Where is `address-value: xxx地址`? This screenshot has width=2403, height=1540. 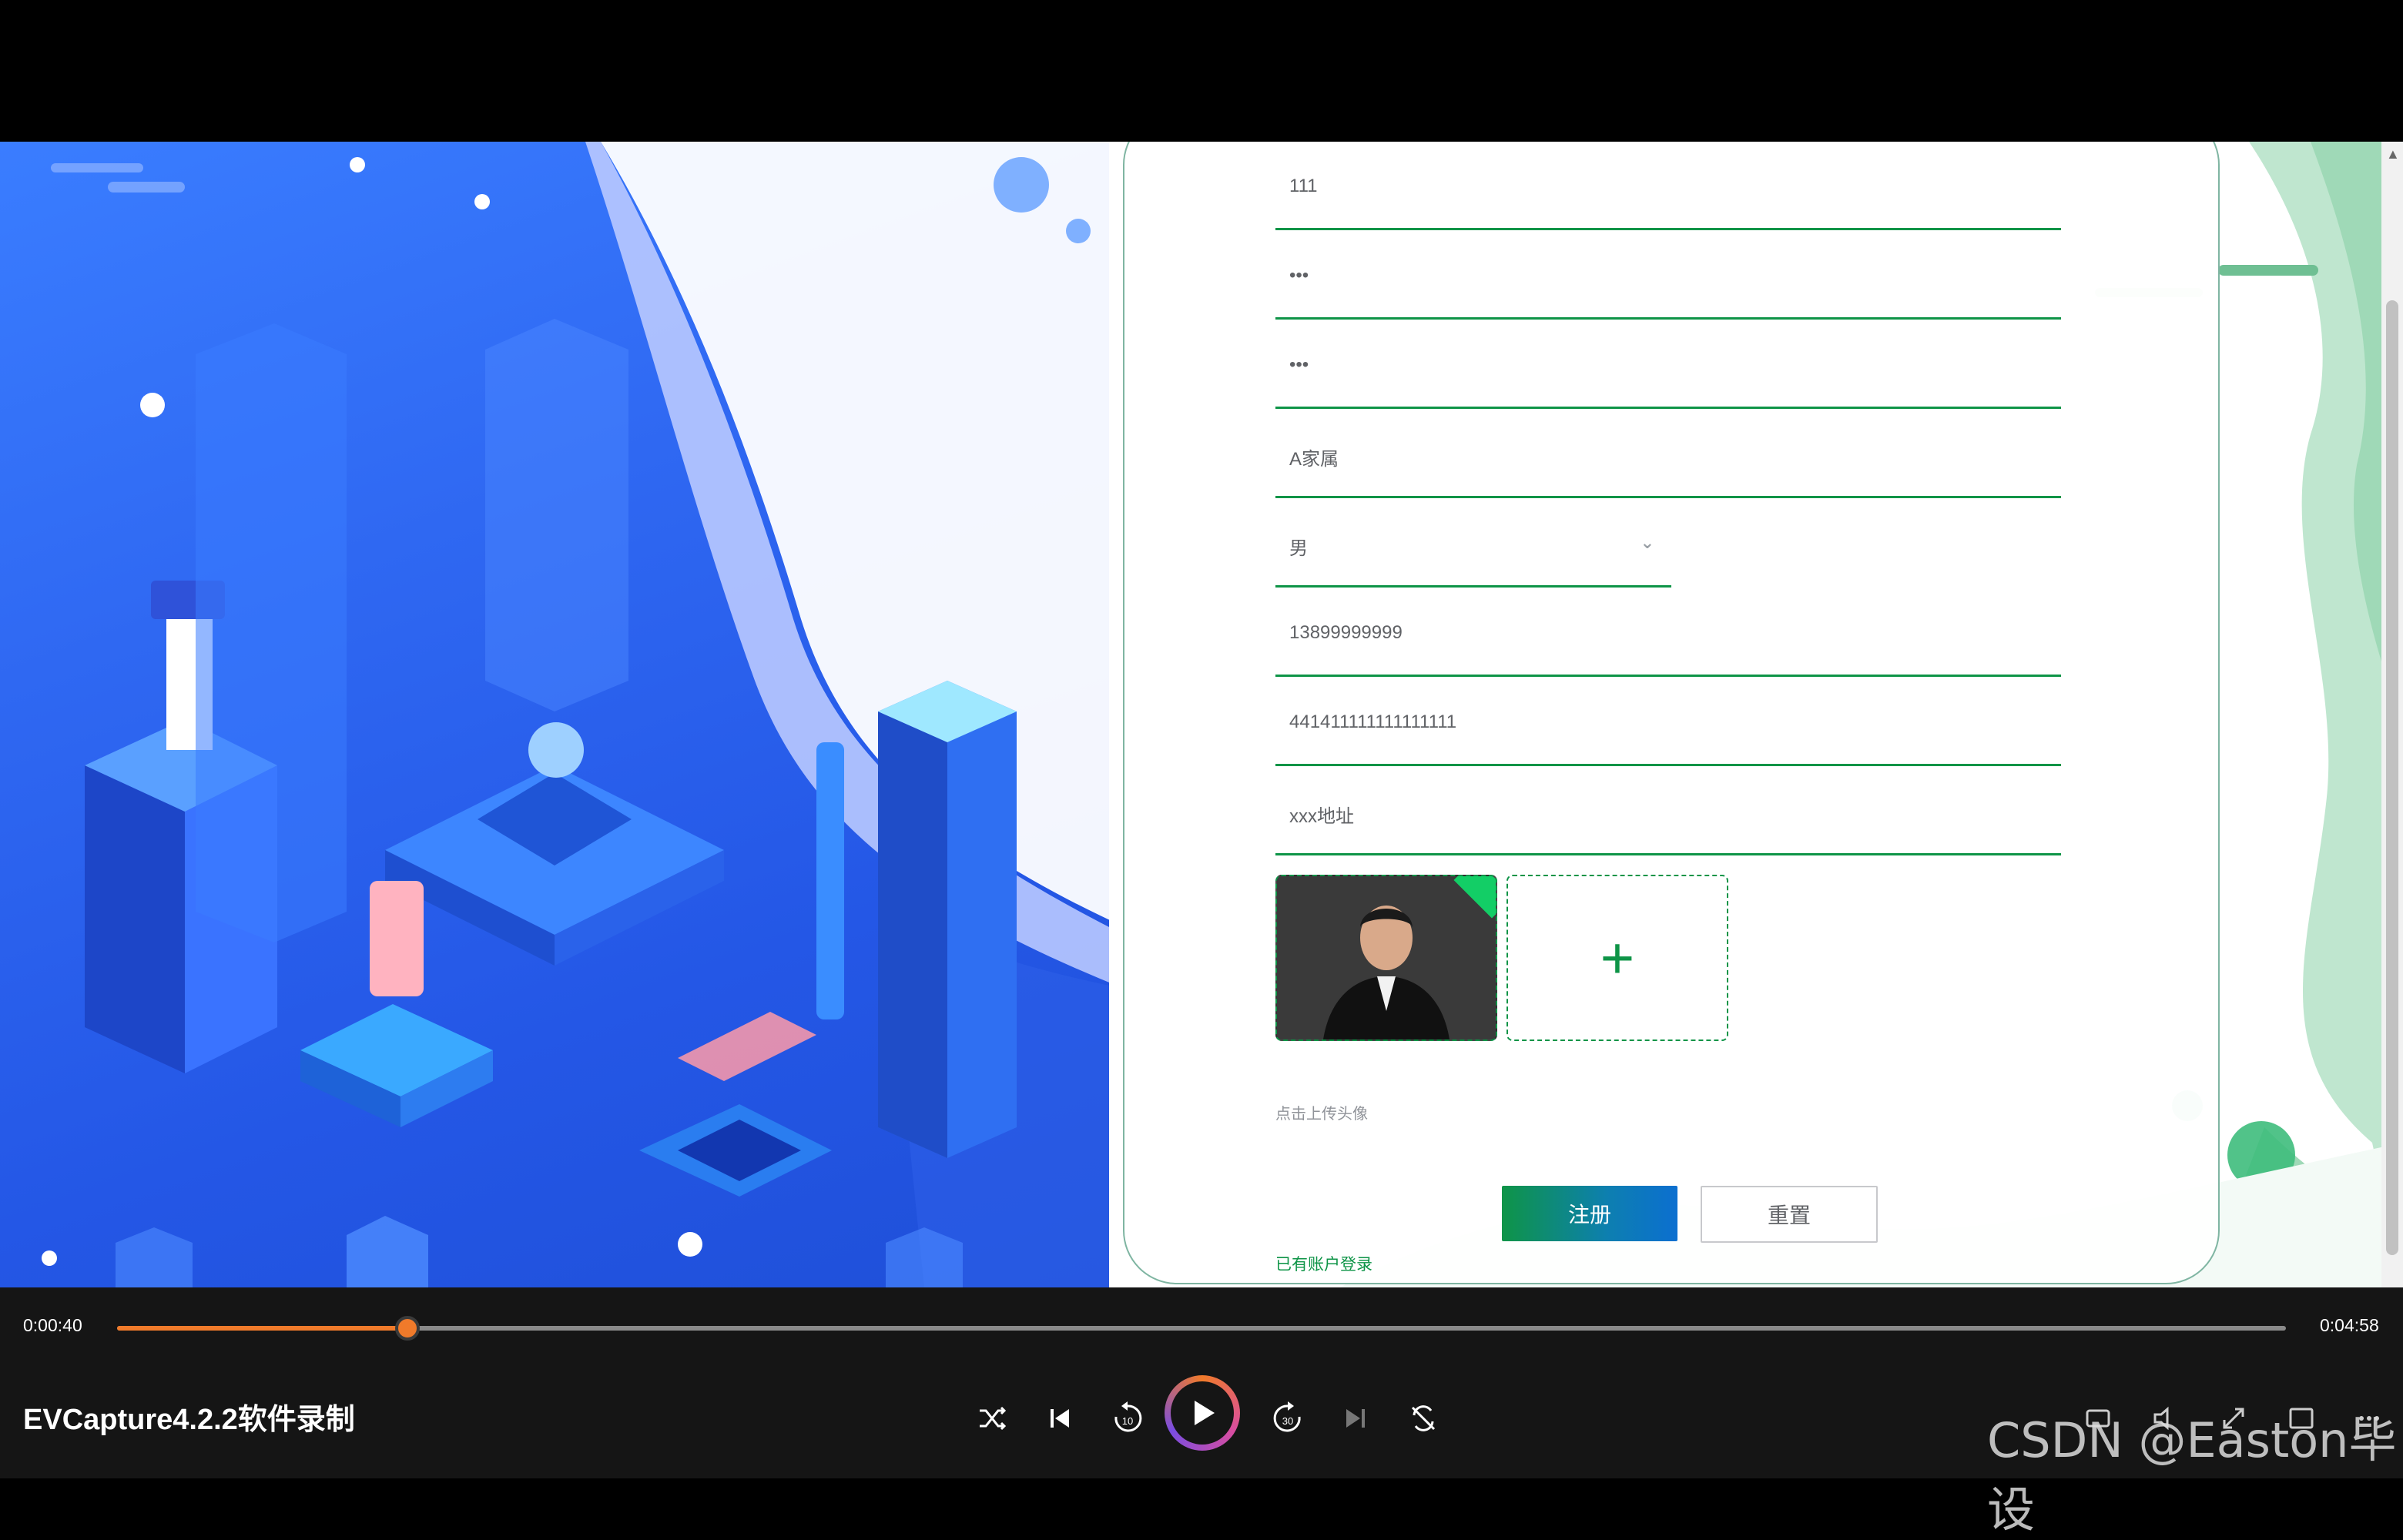
address-value: xxx地址 is located at coordinates (1321, 816).